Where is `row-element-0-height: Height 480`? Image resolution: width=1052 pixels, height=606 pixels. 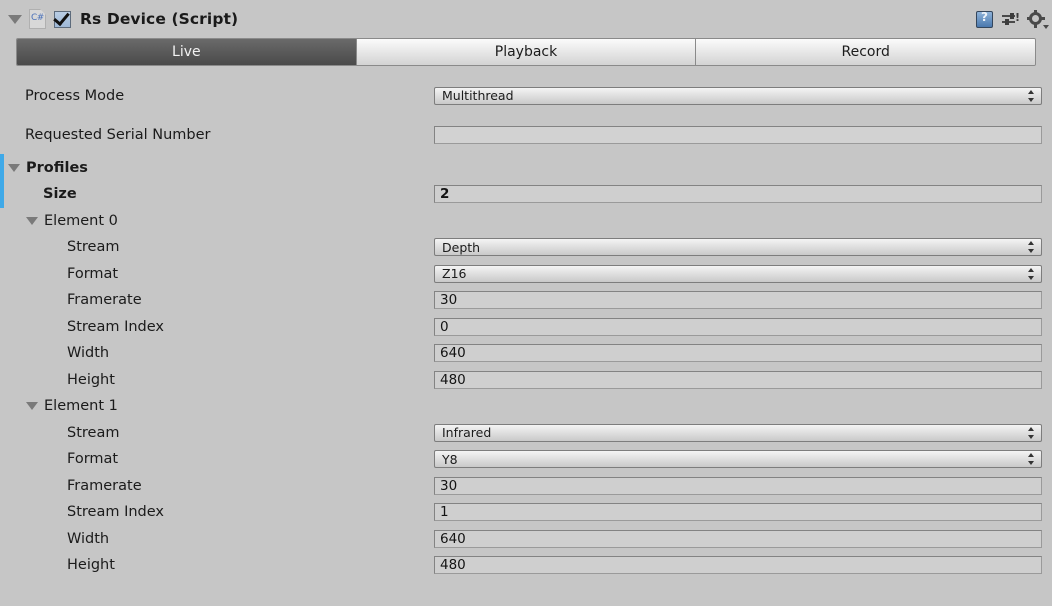
row-element-0-height: Height 480 is located at coordinates (526, 380).